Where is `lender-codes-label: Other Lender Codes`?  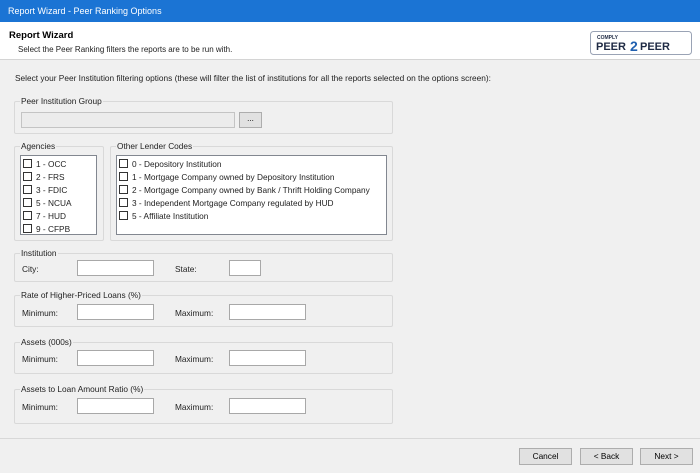
lender-codes-label: Other Lender Codes is located at coordinates (155, 146).